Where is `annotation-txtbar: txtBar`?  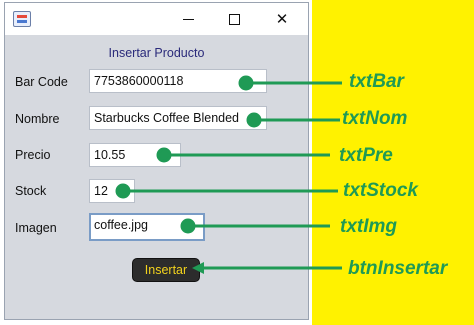
annotation-txtbar: txtBar is located at coordinates (376, 81).